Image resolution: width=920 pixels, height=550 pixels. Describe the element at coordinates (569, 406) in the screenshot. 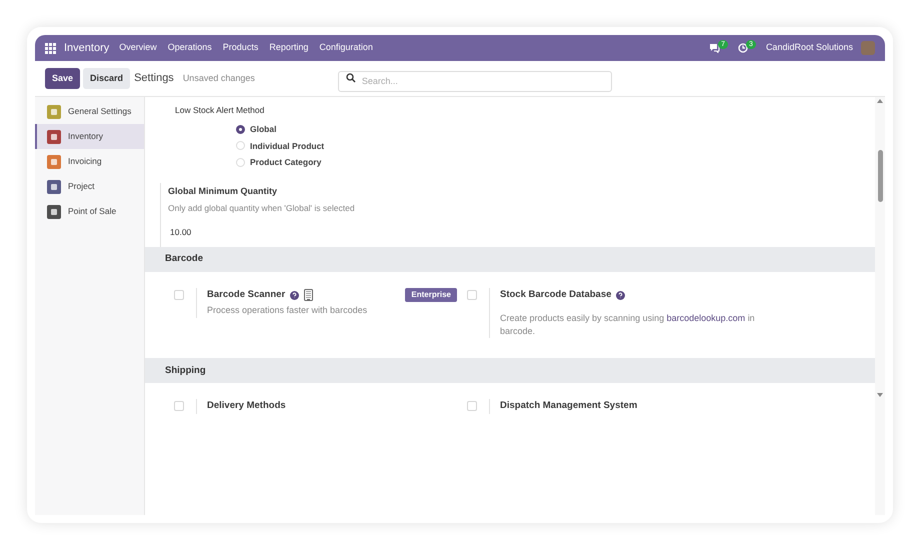

I see `setting-title: Dispatch Management System` at that location.